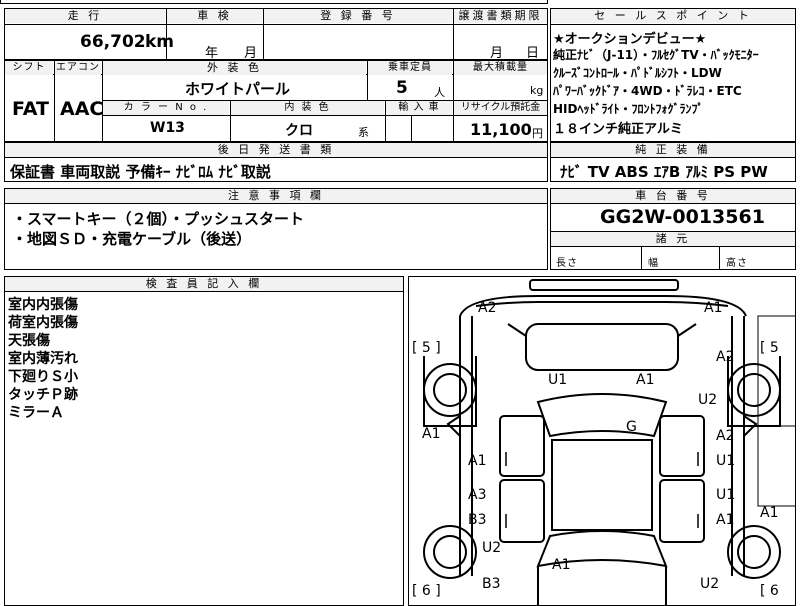 This screenshot has width=800, height=606. What do you see at coordinates (132, 239) in the screenshot?
I see `notes-line-2: ・地図ＳＤ・充電ケーブル（後送）` at bounding box center [132, 239].